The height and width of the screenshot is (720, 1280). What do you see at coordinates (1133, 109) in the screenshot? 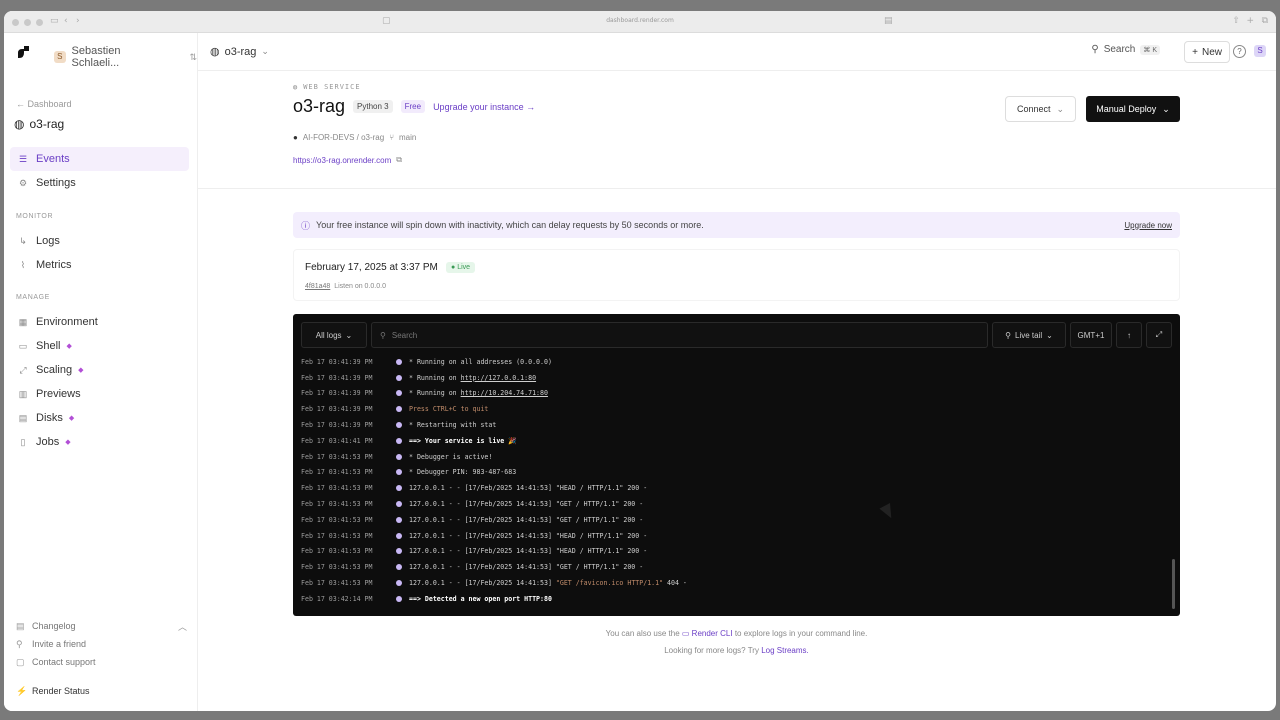
I see `manual-deploy-button: Manual Deploy ⌄` at bounding box center [1133, 109].